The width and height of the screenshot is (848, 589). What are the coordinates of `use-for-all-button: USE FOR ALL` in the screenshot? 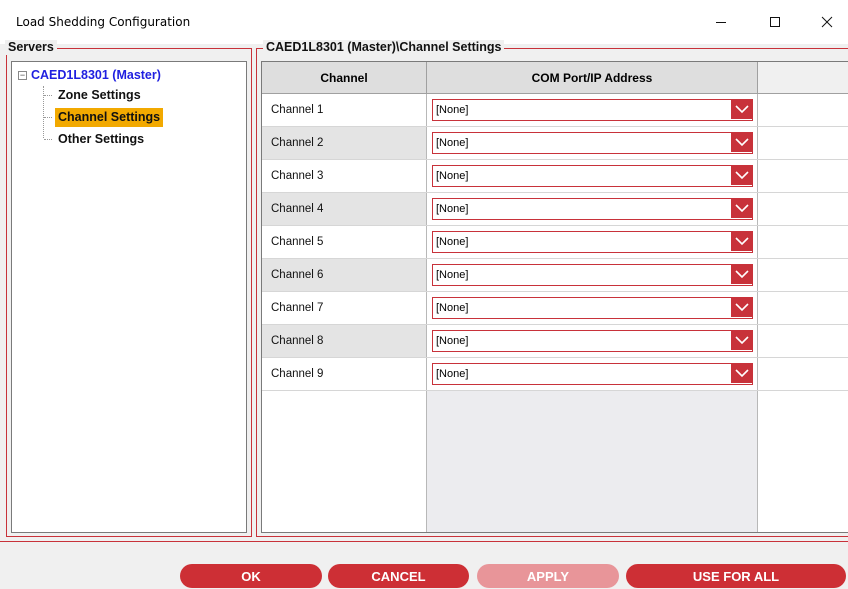 It's located at (736, 576).